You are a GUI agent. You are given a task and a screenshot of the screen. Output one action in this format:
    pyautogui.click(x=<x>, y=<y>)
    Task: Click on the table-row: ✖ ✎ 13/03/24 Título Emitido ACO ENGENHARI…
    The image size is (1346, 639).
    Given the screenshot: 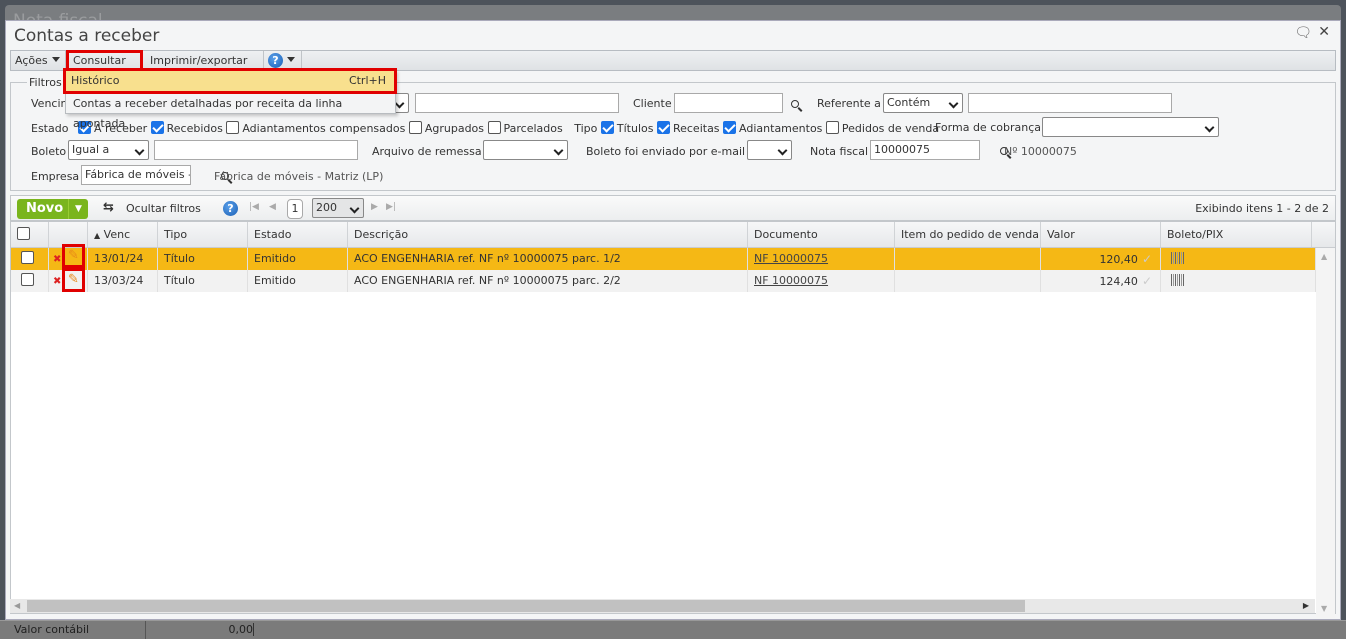 What is the action you would take?
    pyautogui.click(x=663, y=280)
    